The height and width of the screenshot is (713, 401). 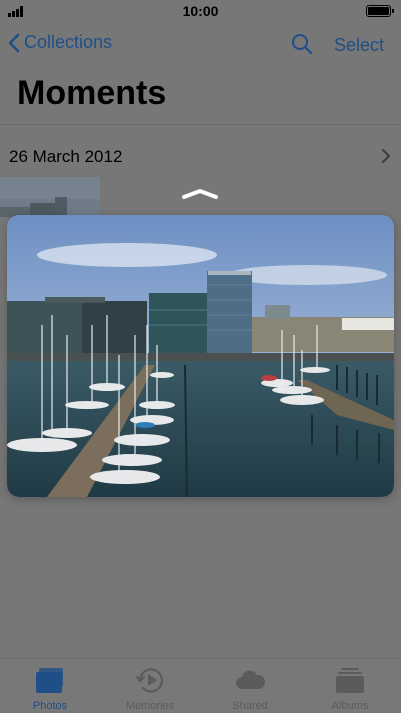 I want to click on tab-memories: Memories, so click(x=150, y=686).